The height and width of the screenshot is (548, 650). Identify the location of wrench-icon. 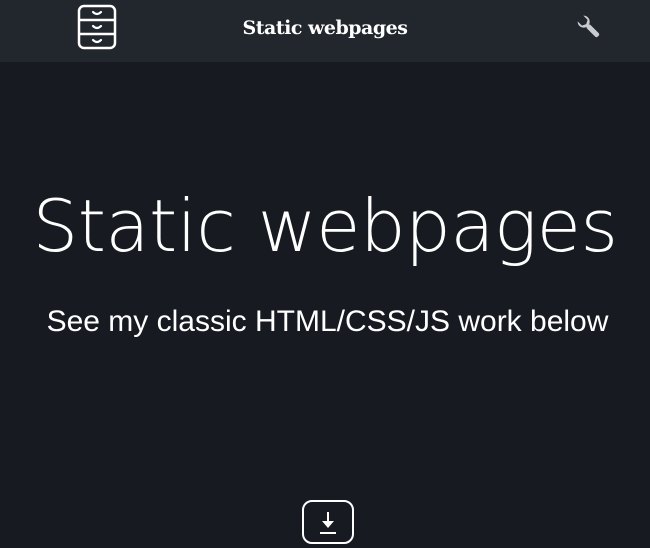
(588, 26).